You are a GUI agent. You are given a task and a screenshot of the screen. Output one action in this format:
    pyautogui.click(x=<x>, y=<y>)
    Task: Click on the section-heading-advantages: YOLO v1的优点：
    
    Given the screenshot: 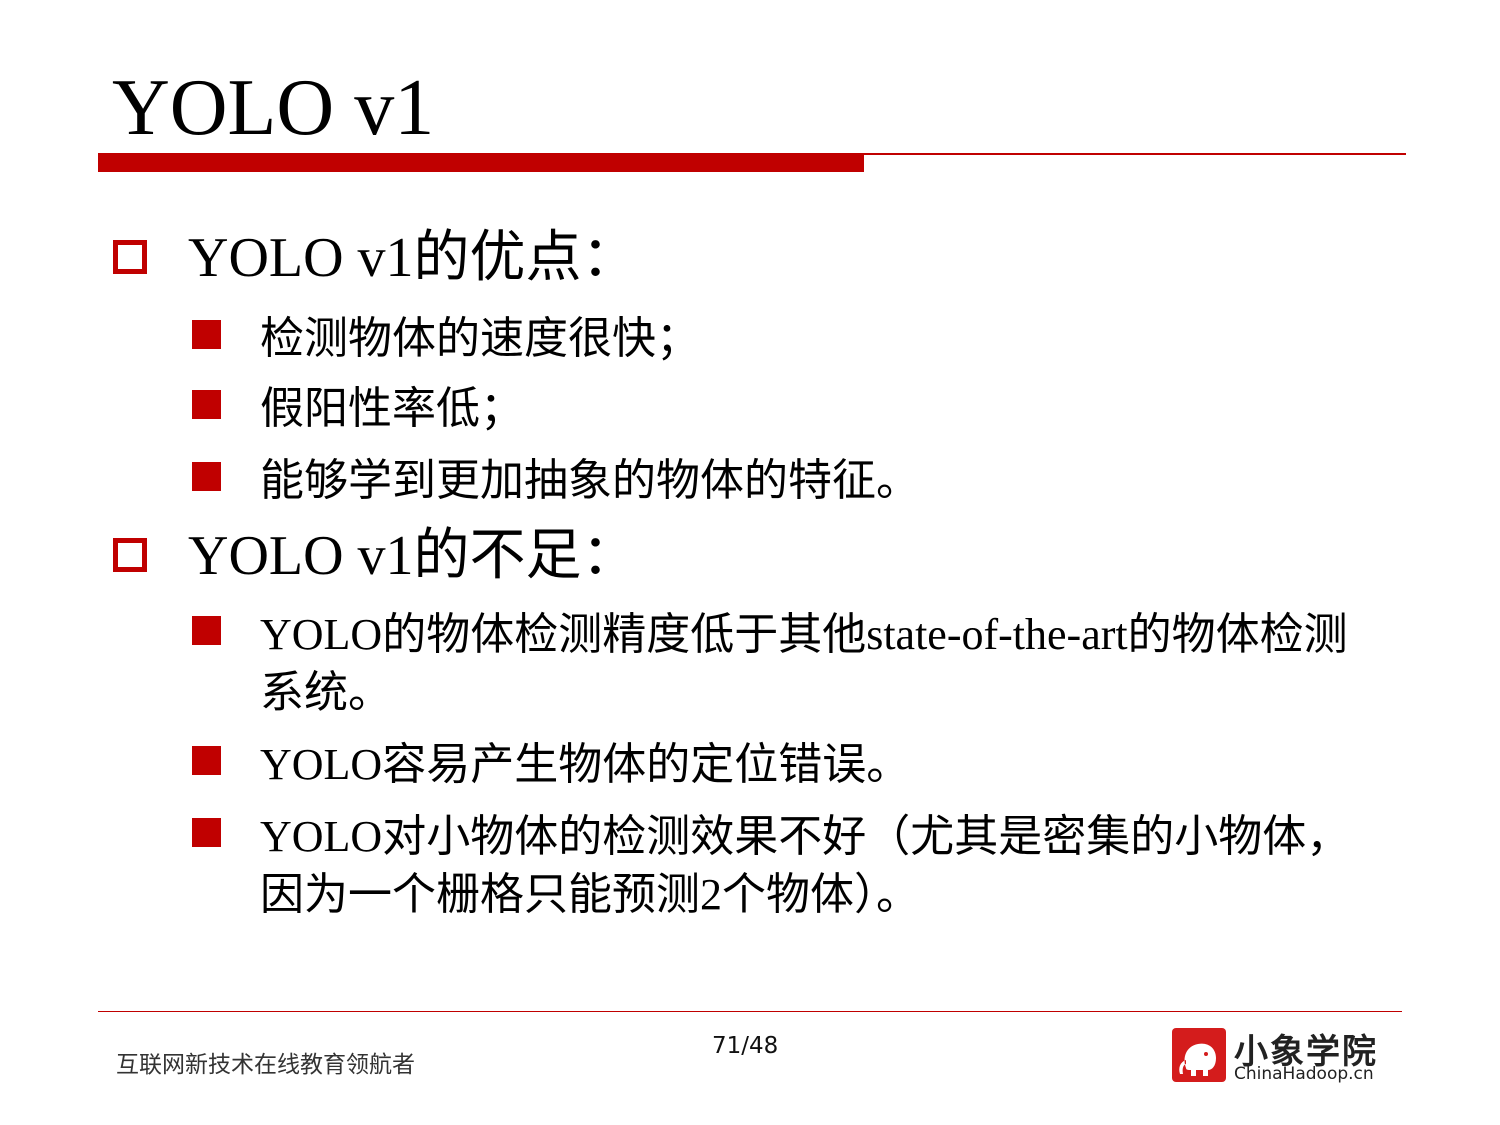 What is the action you would take?
    pyautogui.click(x=375, y=258)
    